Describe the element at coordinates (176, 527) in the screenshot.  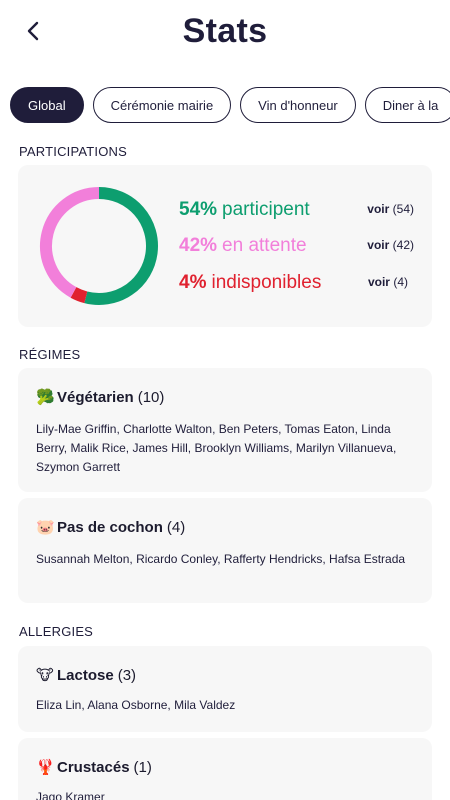
I see `regime-count: (4)` at that location.